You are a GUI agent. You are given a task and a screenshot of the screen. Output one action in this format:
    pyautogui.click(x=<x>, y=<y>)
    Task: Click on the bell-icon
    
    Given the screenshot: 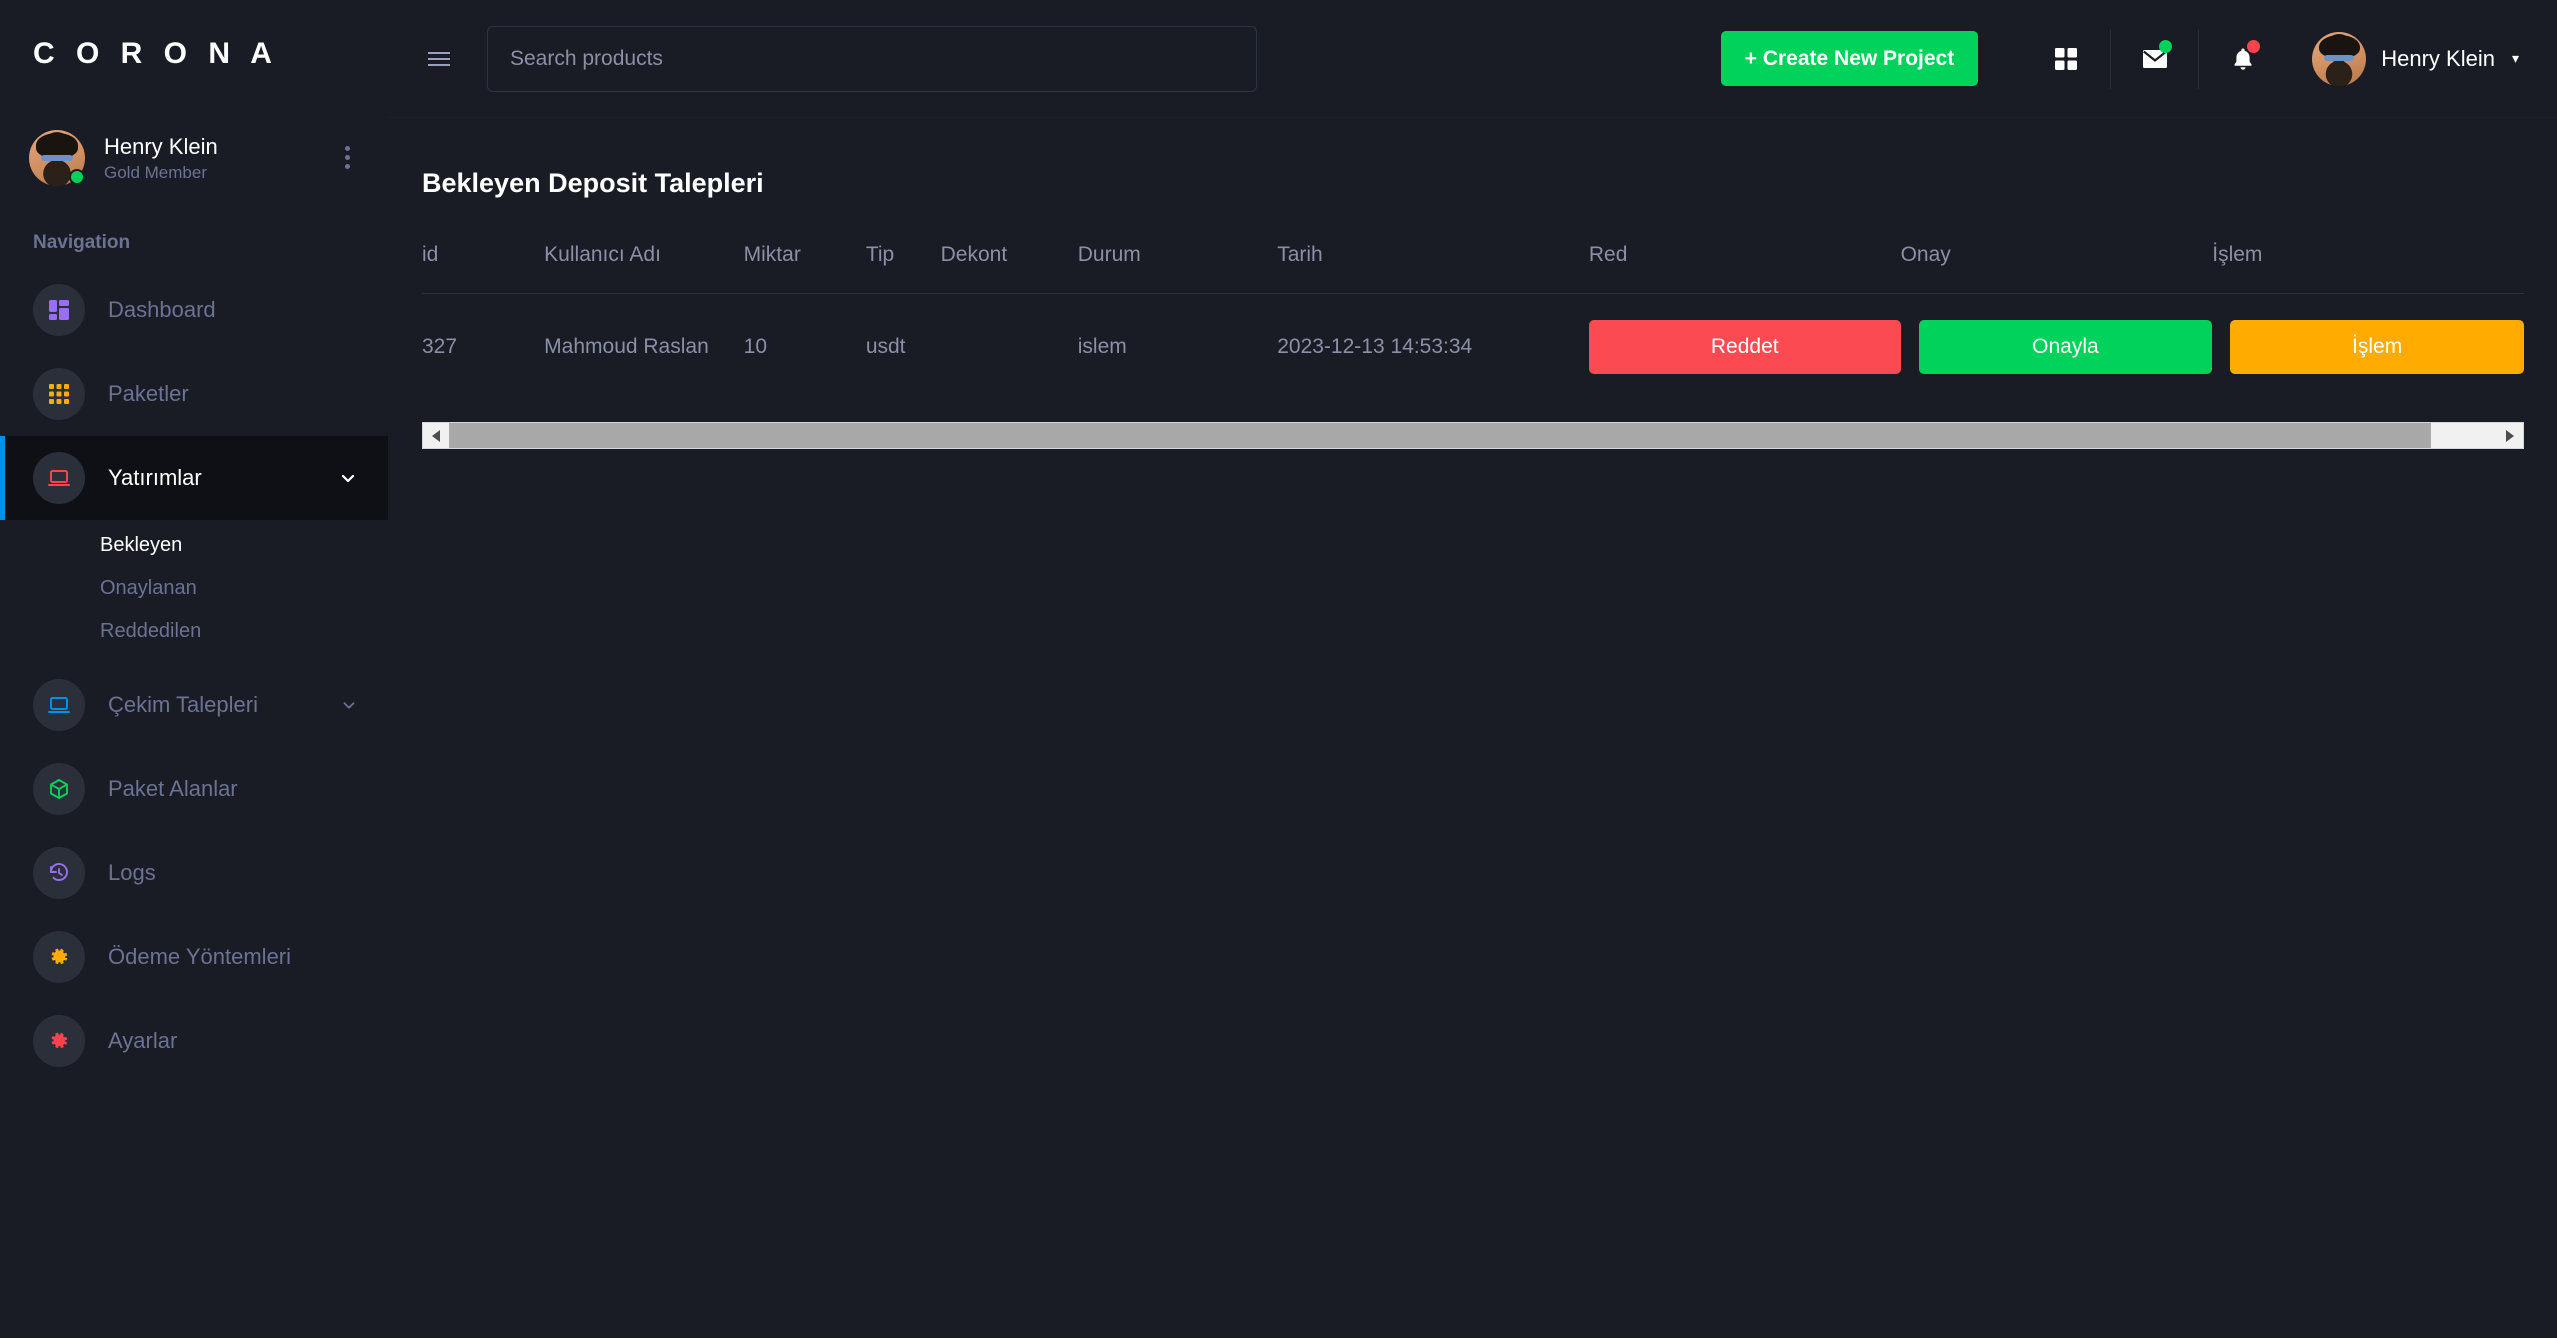 What is the action you would take?
    pyautogui.click(x=2242, y=58)
    